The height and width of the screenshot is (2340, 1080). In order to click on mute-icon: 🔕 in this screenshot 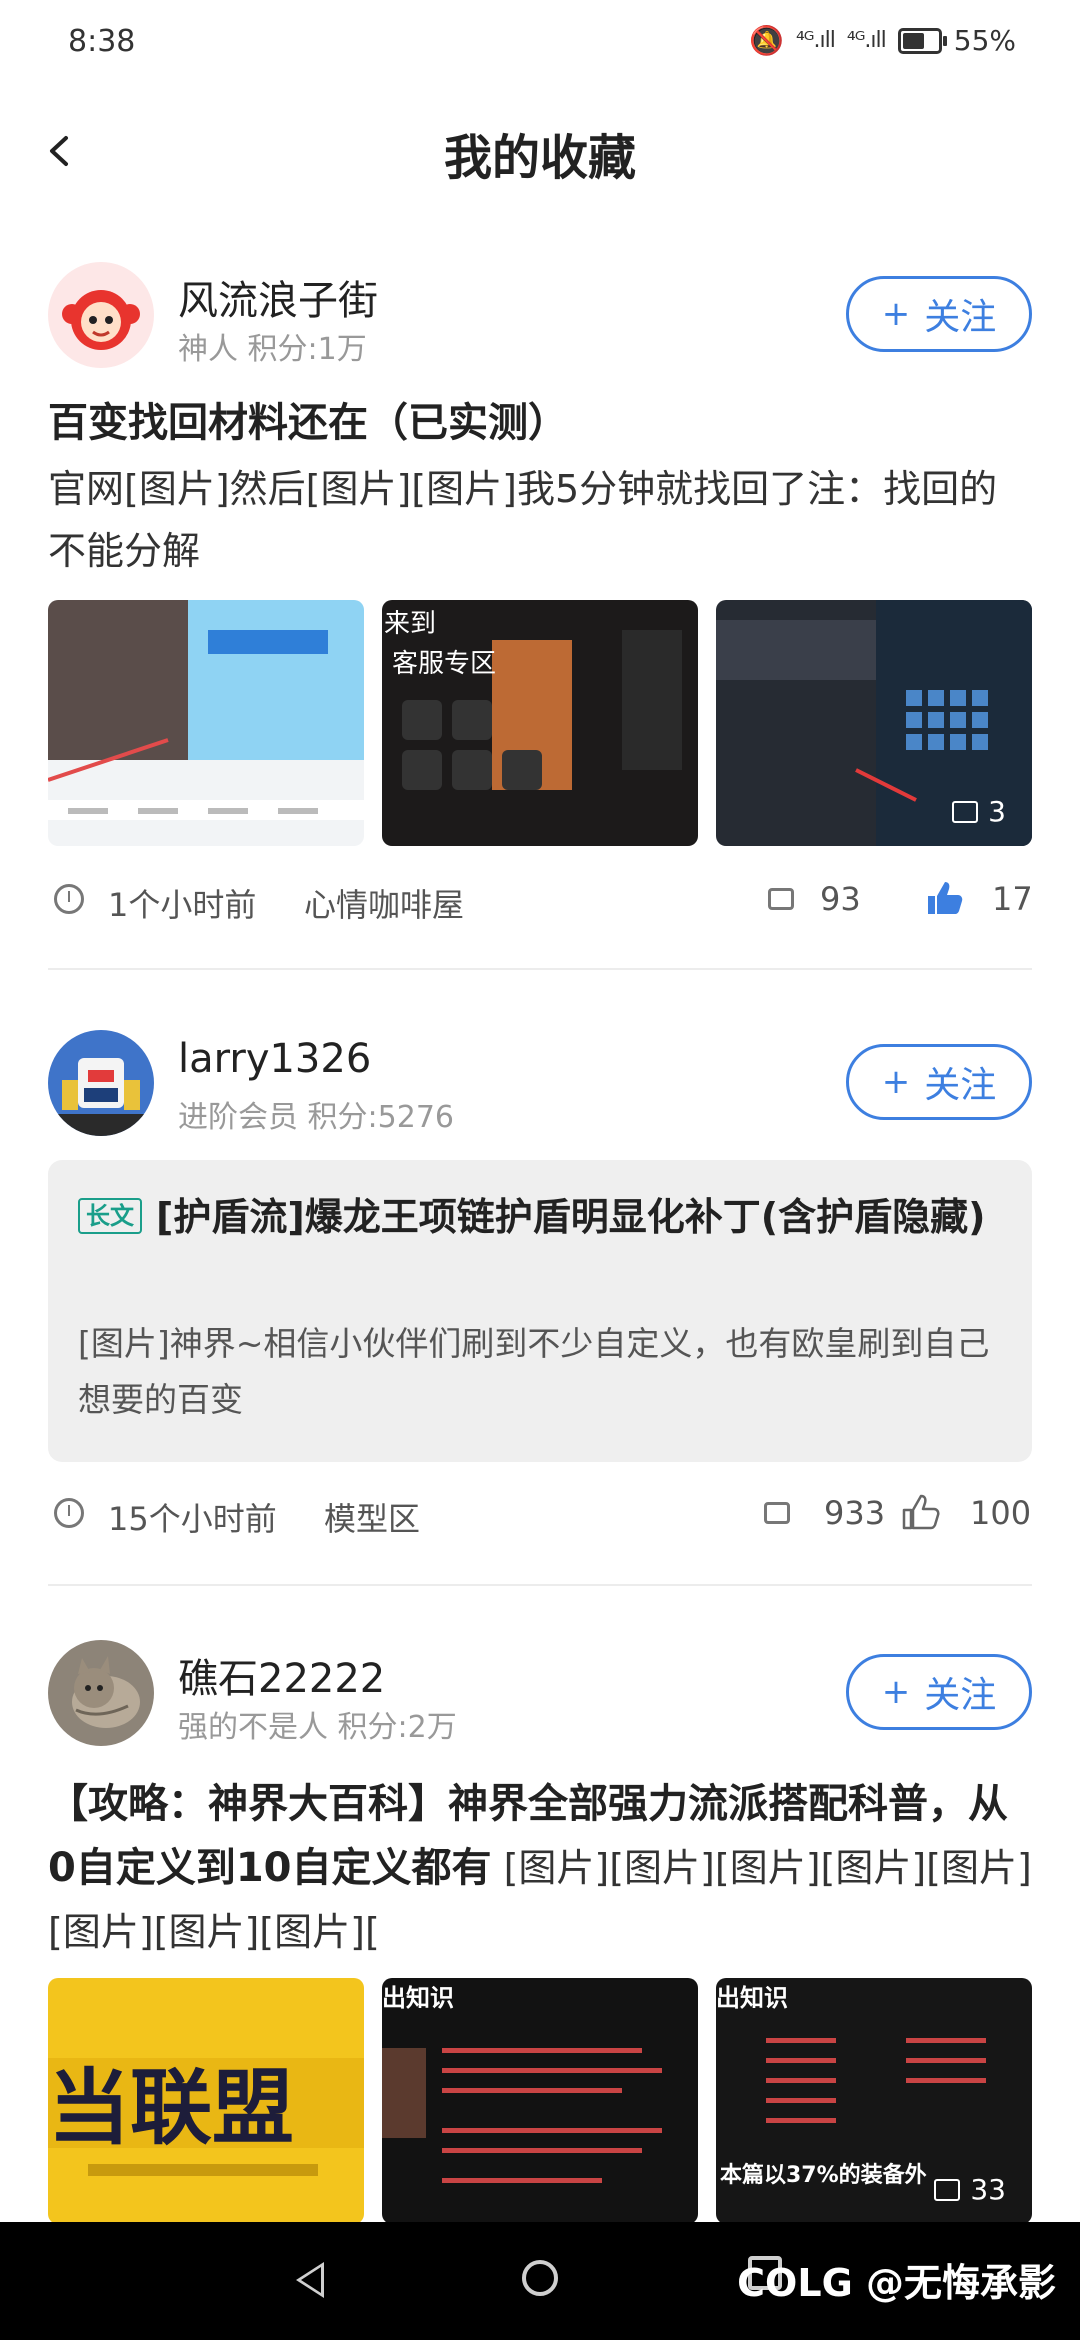, I will do `click(766, 40)`.